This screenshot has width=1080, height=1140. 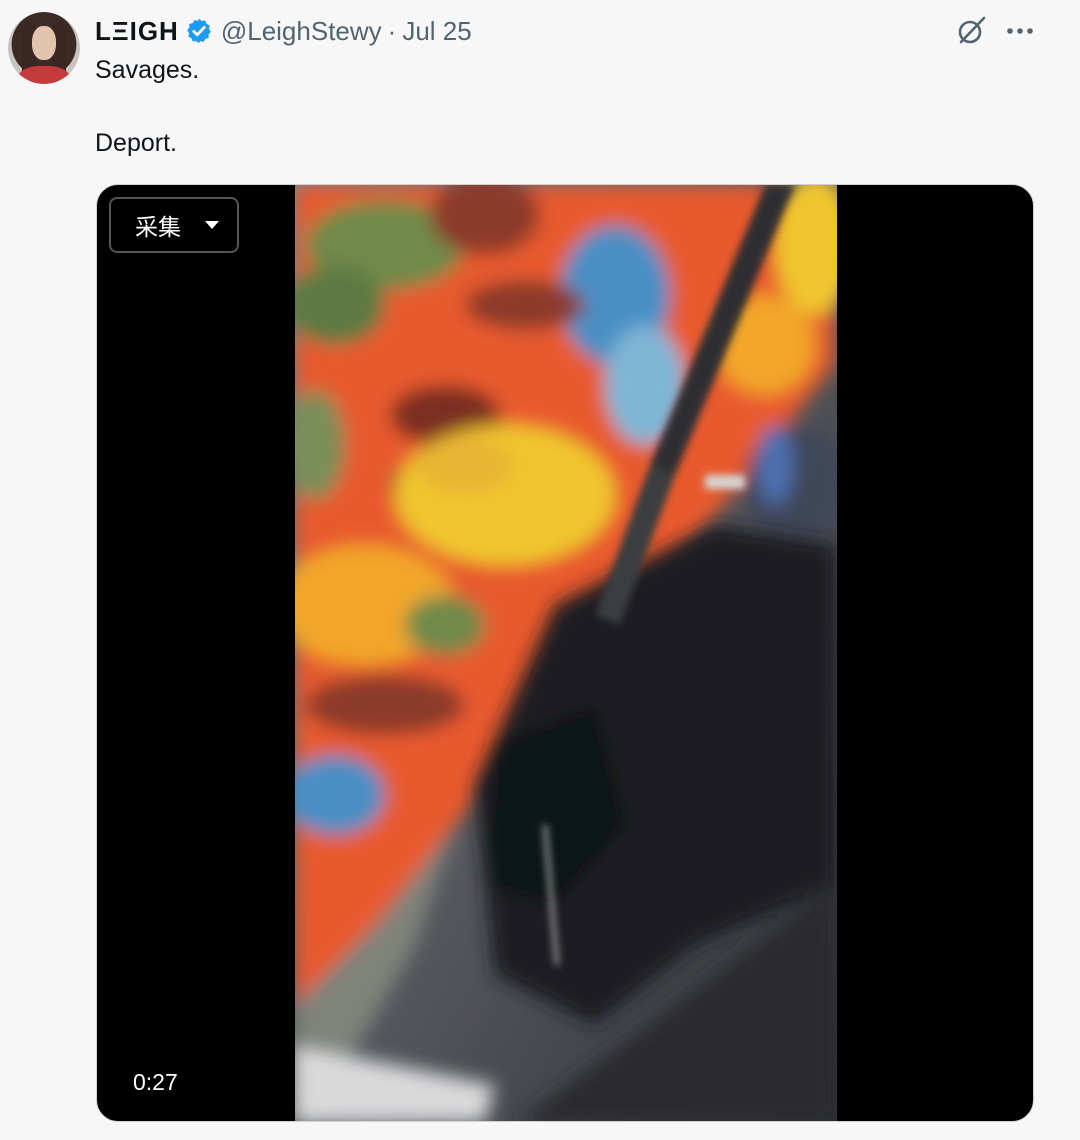 What do you see at coordinates (158, 228) in the screenshot?
I see `collect-button-label: 采集` at bounding box center [158, 228].